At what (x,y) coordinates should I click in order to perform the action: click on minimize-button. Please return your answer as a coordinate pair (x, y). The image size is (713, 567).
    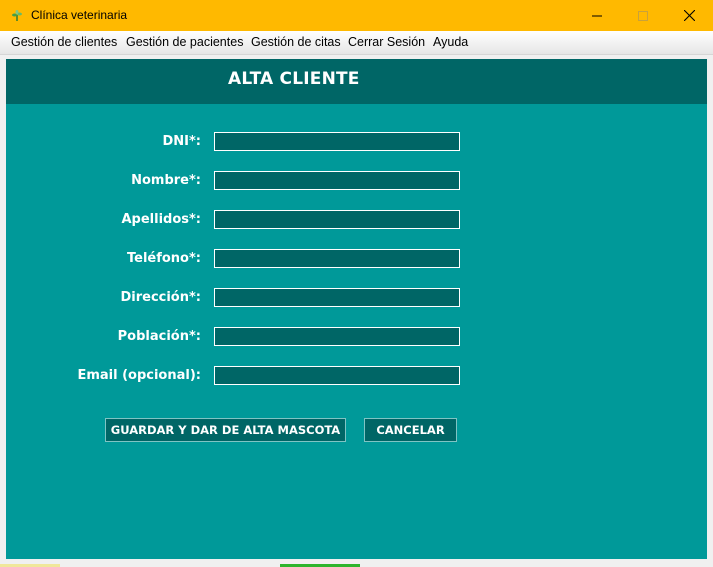
    Looking at the image, I should click on (597, 15).